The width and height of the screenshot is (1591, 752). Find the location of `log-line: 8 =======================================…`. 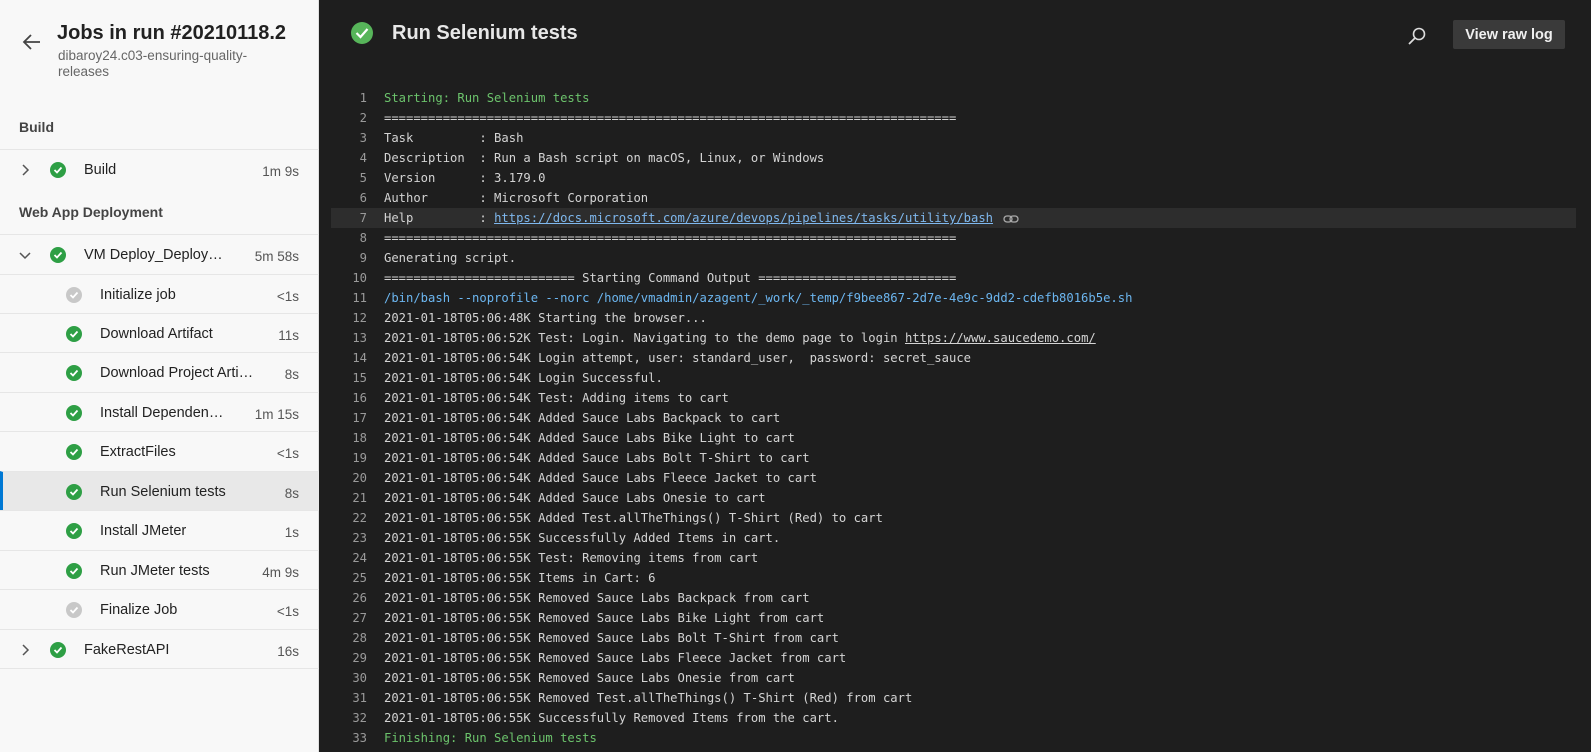

log-line: 8 =======================================… is located at coordinates (953, 238).